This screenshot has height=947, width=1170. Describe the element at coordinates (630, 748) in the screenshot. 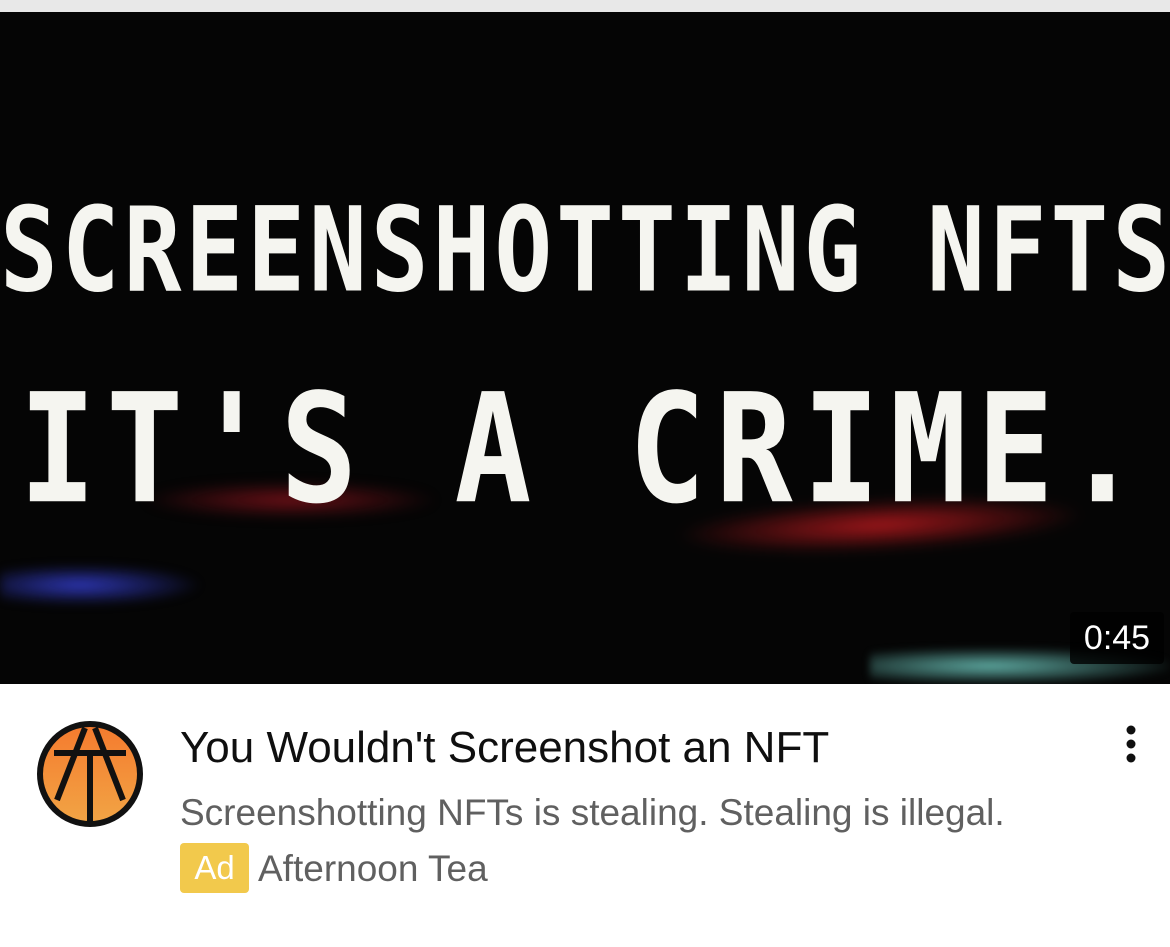

I see `video-title: You Wouldn't Screenshot an NFT` at that location.